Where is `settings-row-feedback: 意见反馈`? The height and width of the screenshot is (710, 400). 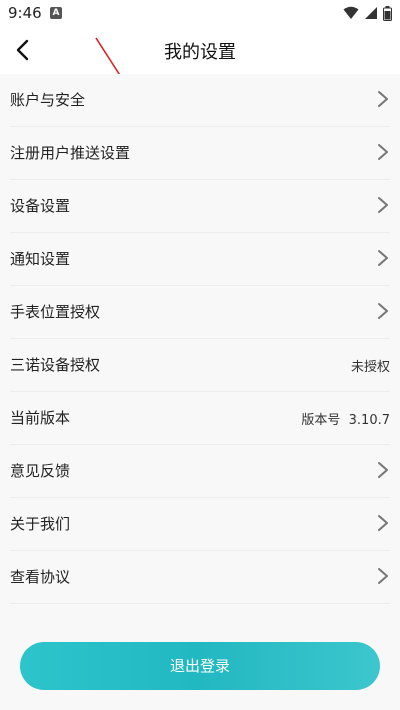
settings-row-feedback: 意见反馈 is located at coordinates (200, 471).